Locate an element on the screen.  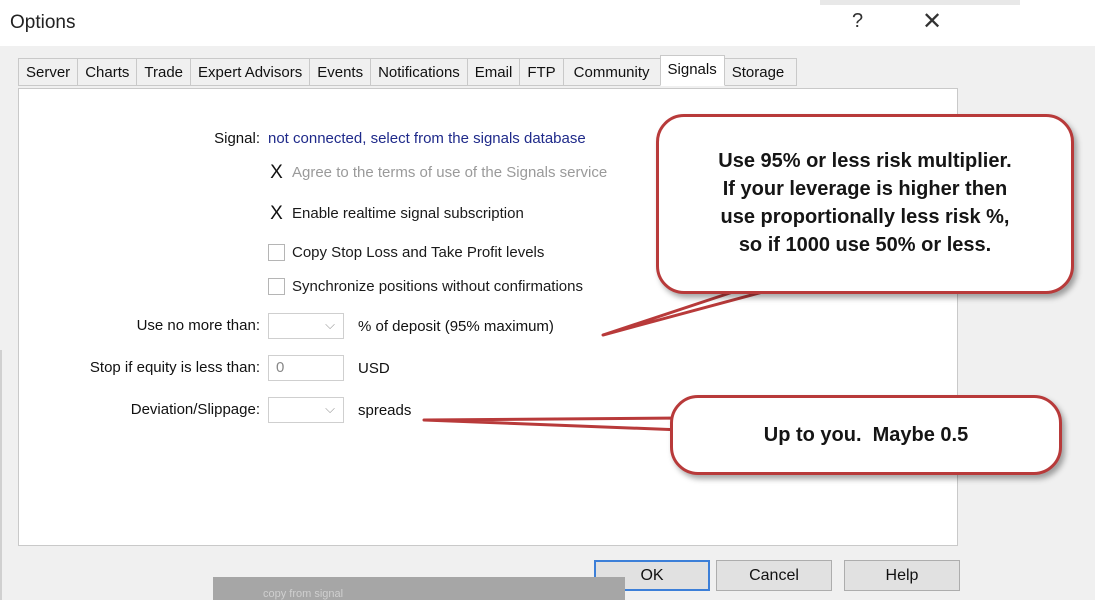
callout-line: use proportionally less risk %, is located at coordinates (865, 217).